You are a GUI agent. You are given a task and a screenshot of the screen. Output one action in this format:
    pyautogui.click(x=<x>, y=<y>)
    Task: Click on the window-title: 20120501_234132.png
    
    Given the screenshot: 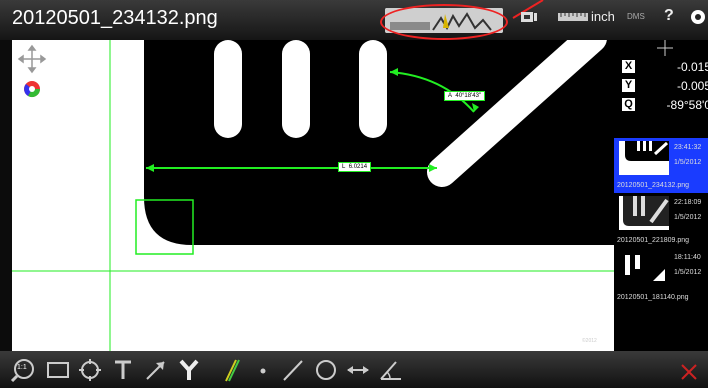 What is the action you would take?
    pyautogui.click(x=115, y=18)
    